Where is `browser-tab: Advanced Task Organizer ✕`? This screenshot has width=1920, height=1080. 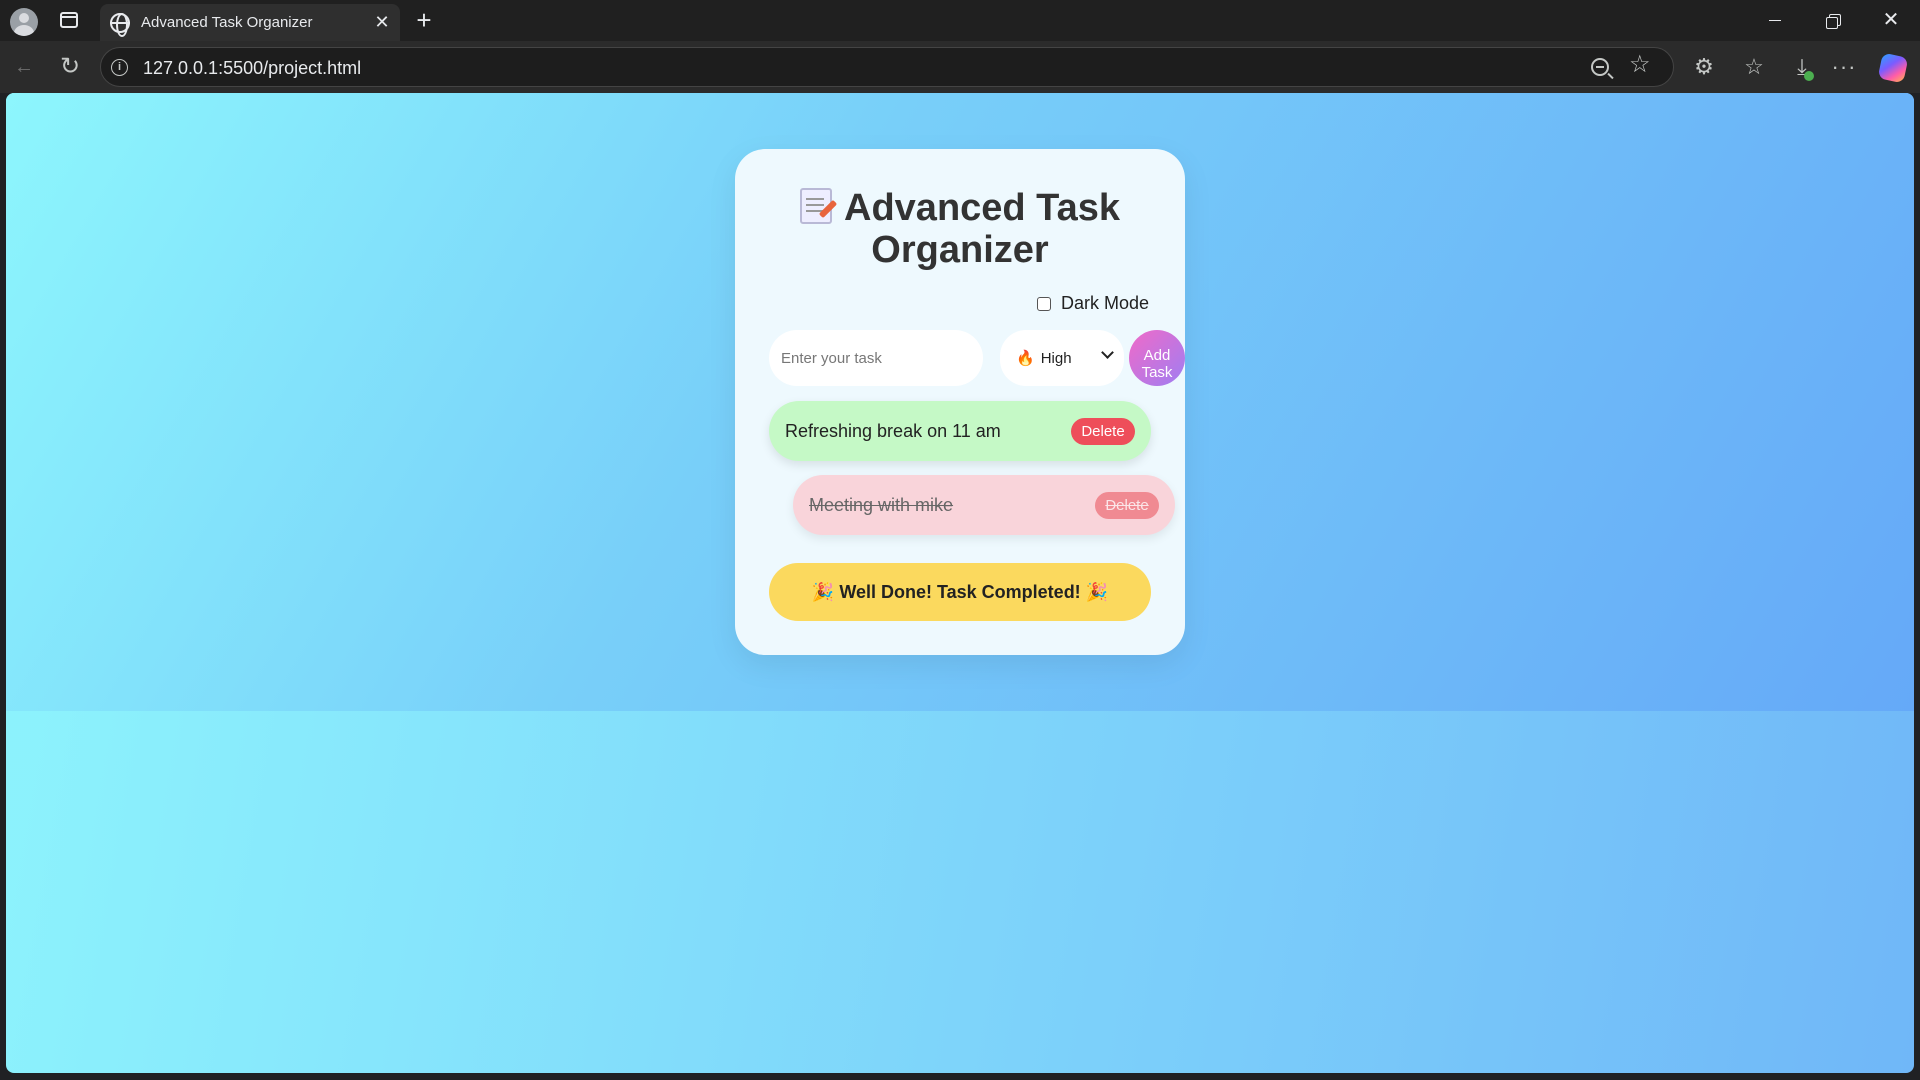 browser-tab: Advanced Task Organizer ✕ is located at coordinates (250, 22).